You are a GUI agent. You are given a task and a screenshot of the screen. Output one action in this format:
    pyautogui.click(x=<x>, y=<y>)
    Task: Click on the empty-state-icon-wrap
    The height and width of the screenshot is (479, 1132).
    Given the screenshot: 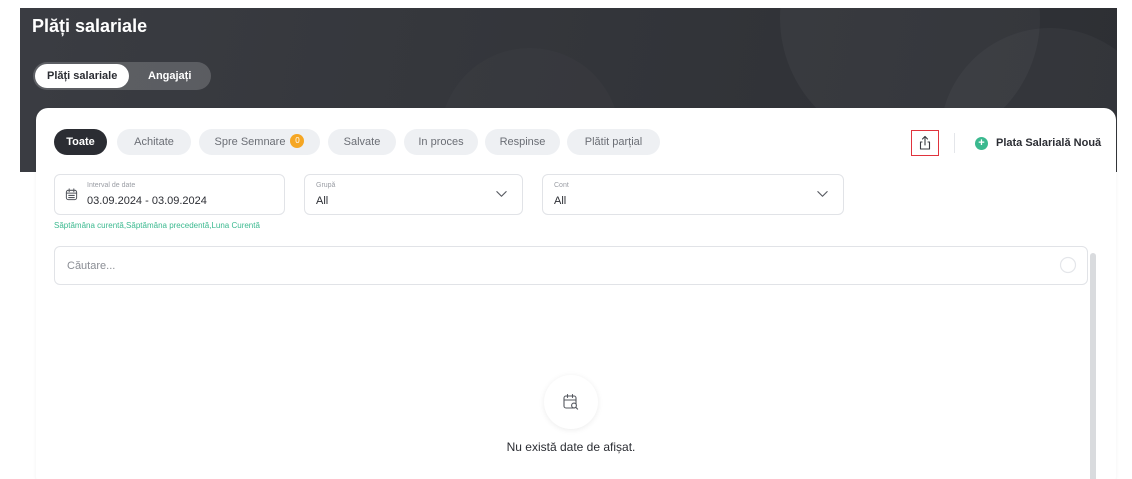 What is the action you would take?
    pyautogui.click(x=571, y=402)
    